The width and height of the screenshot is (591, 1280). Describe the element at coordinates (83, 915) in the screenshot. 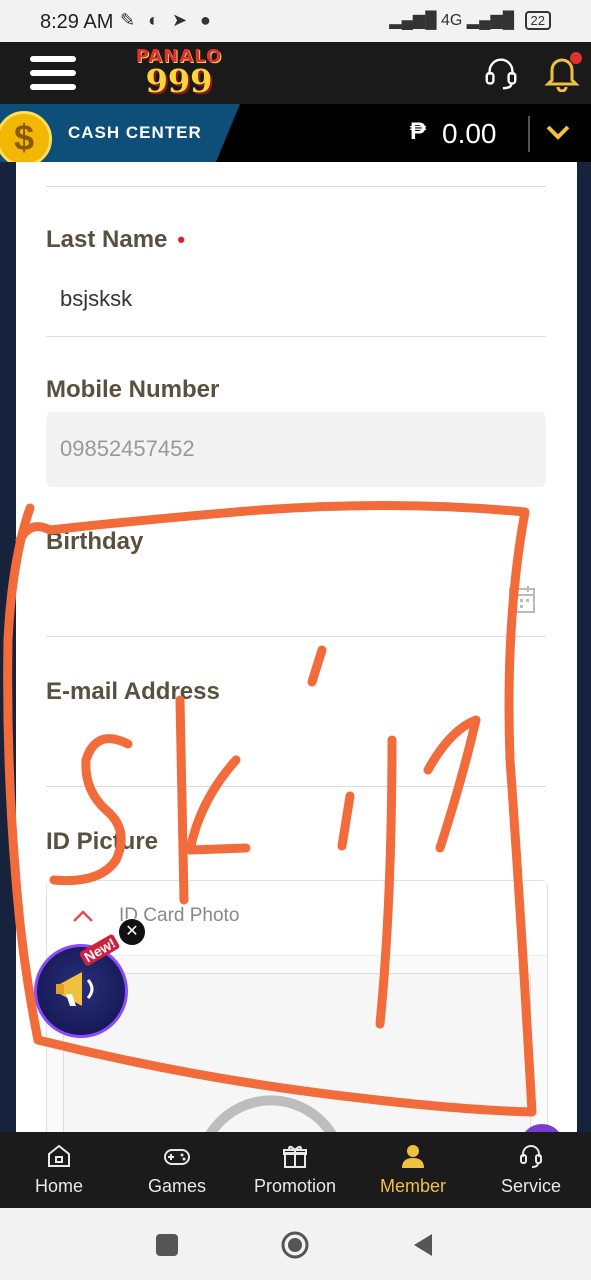

I see `chevron-up-icon` at that location.